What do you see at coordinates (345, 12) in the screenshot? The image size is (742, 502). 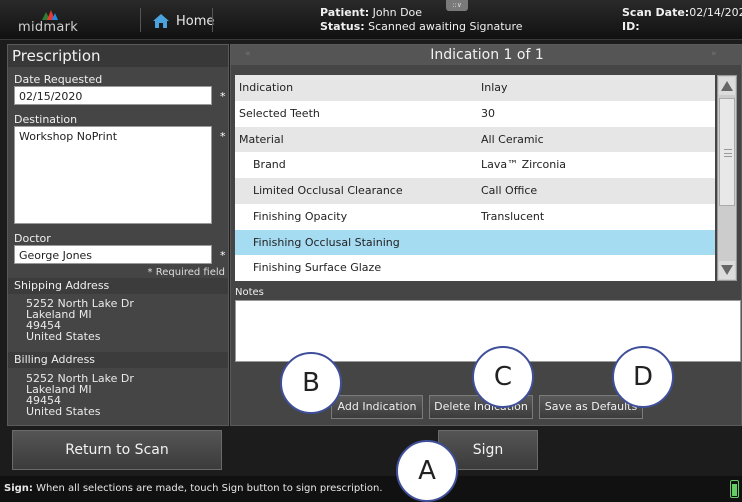 I see `patient-key: Patient:` at bounding box center [345, 12].